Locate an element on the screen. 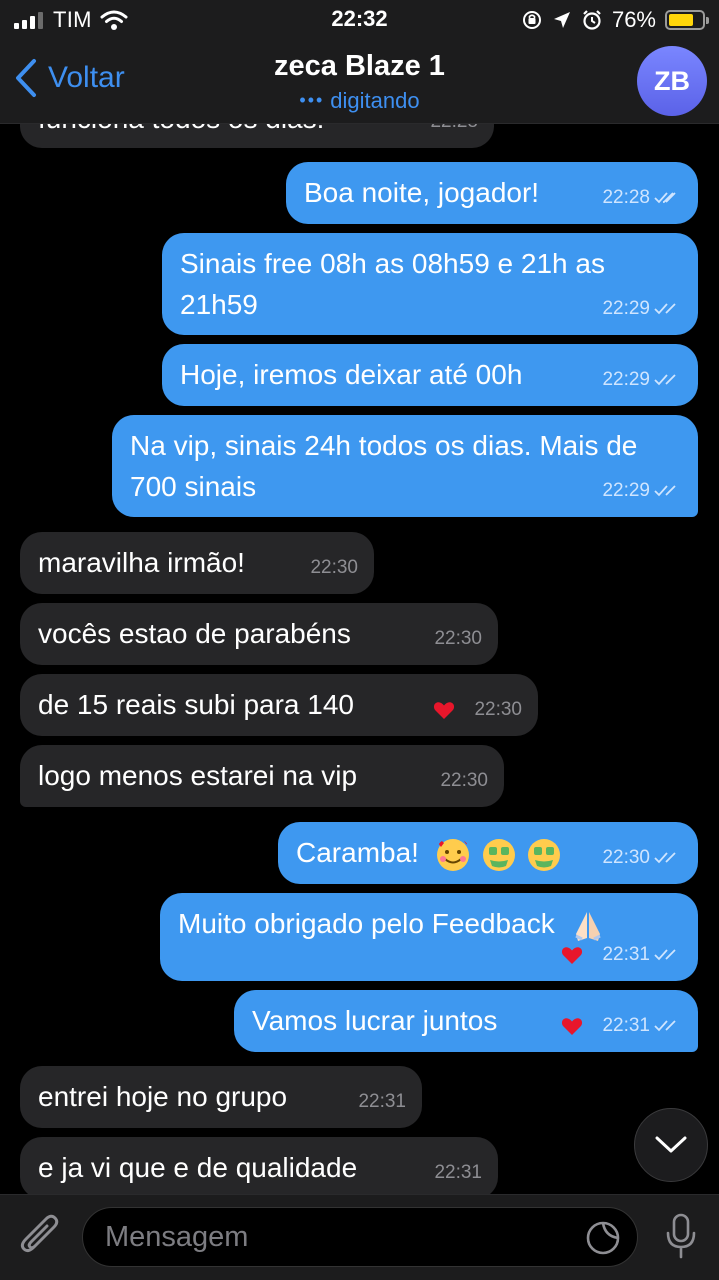 The width and height of the screenshot is (719, 1280). message-text: Boa noite, jogador! is located at coordinates (422, 192).